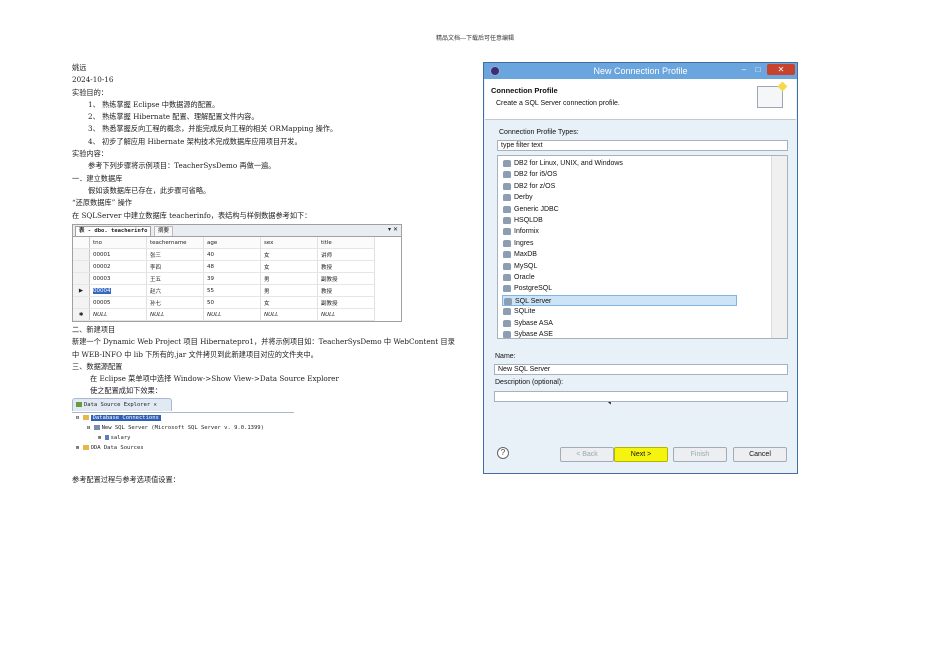 The image size is (950, 672). I want to click on table-cell: 48, so click(232, 266).